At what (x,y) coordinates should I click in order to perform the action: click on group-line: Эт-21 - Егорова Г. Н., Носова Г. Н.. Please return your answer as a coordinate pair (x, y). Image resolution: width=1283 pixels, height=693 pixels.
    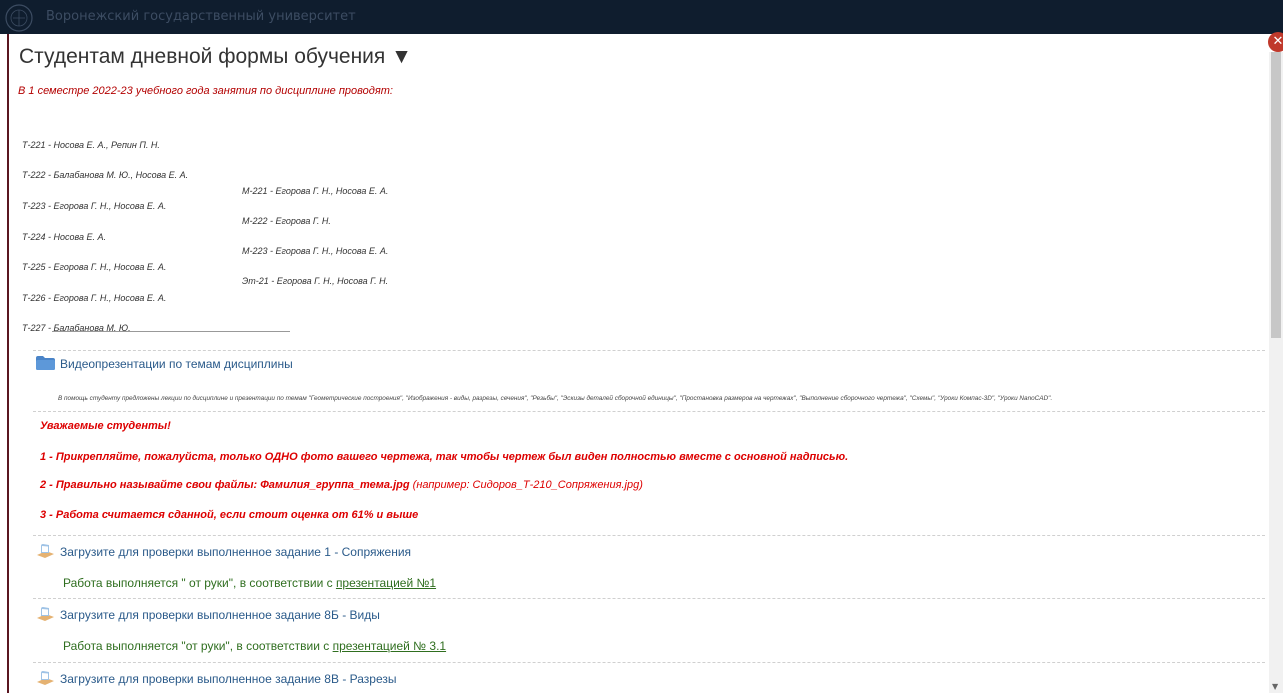
    Looking at the image, I should click on (315, 281).